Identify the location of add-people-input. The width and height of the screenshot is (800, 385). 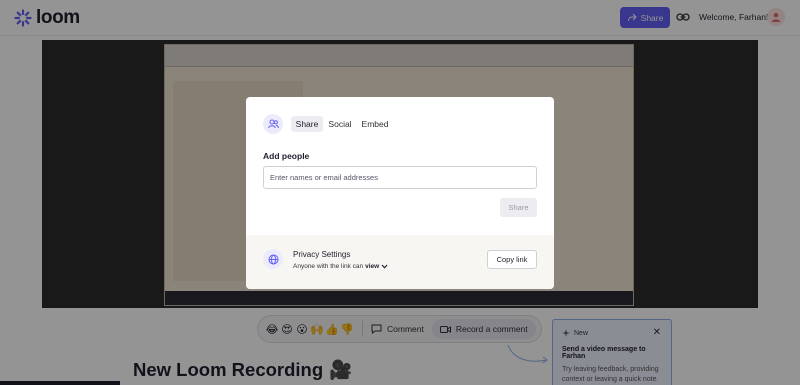
(400, 177).